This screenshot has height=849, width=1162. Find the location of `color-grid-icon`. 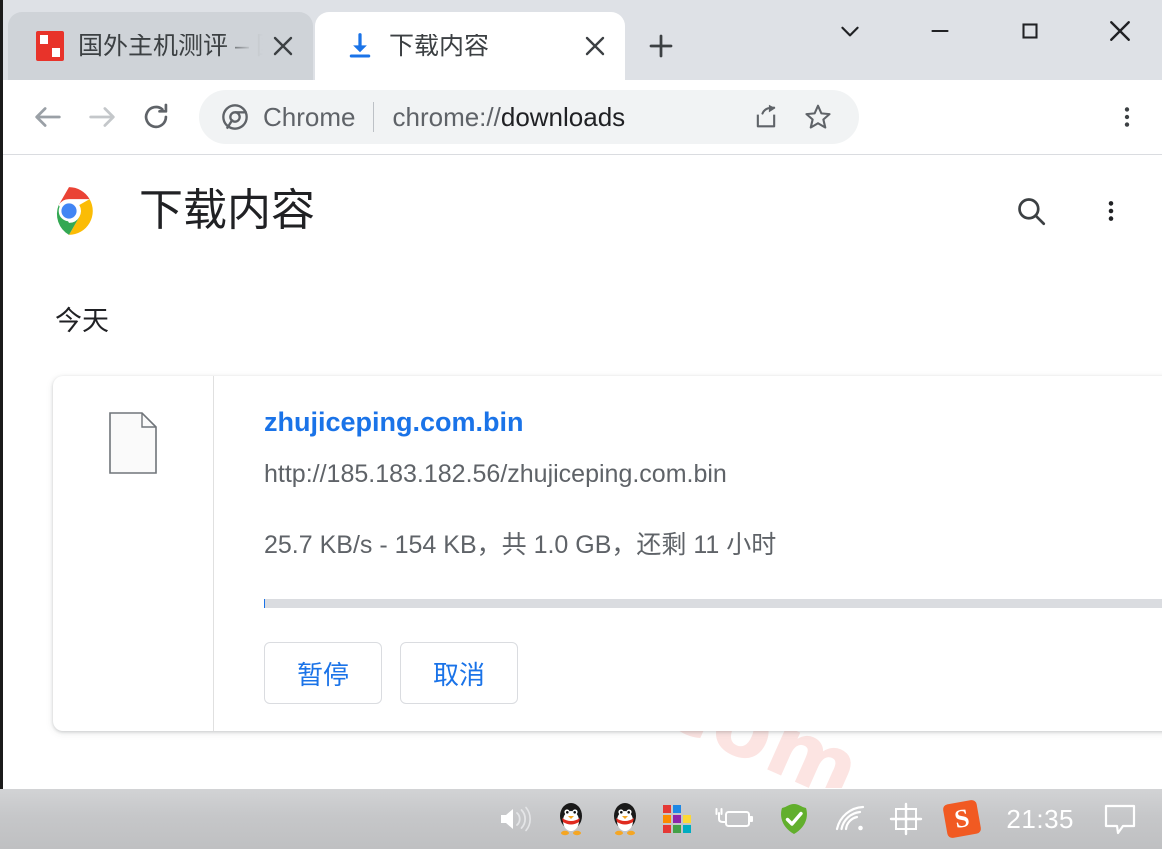

color-grid-icon is located at coordinates (677, 819).